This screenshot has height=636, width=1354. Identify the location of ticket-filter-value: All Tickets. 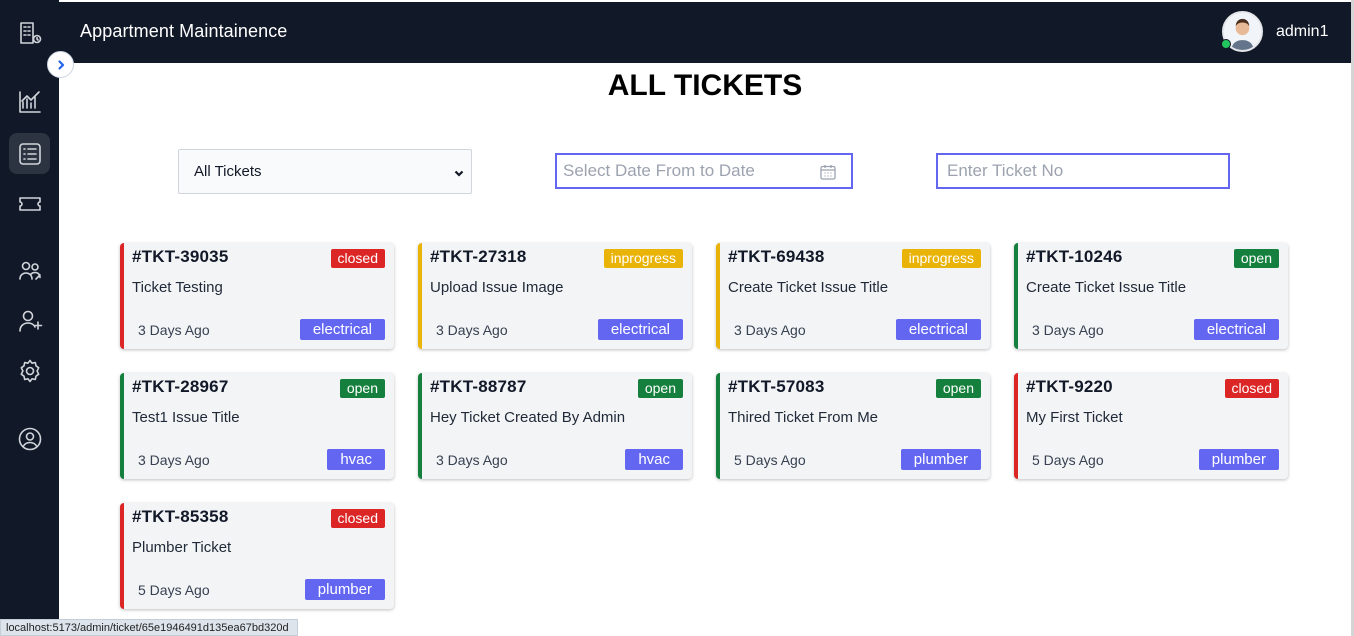
(228, 171).